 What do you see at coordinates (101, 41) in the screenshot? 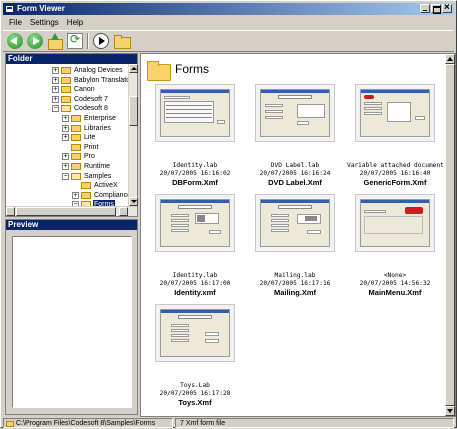
I see `run-form-icon` at bounding box center [101, 41].